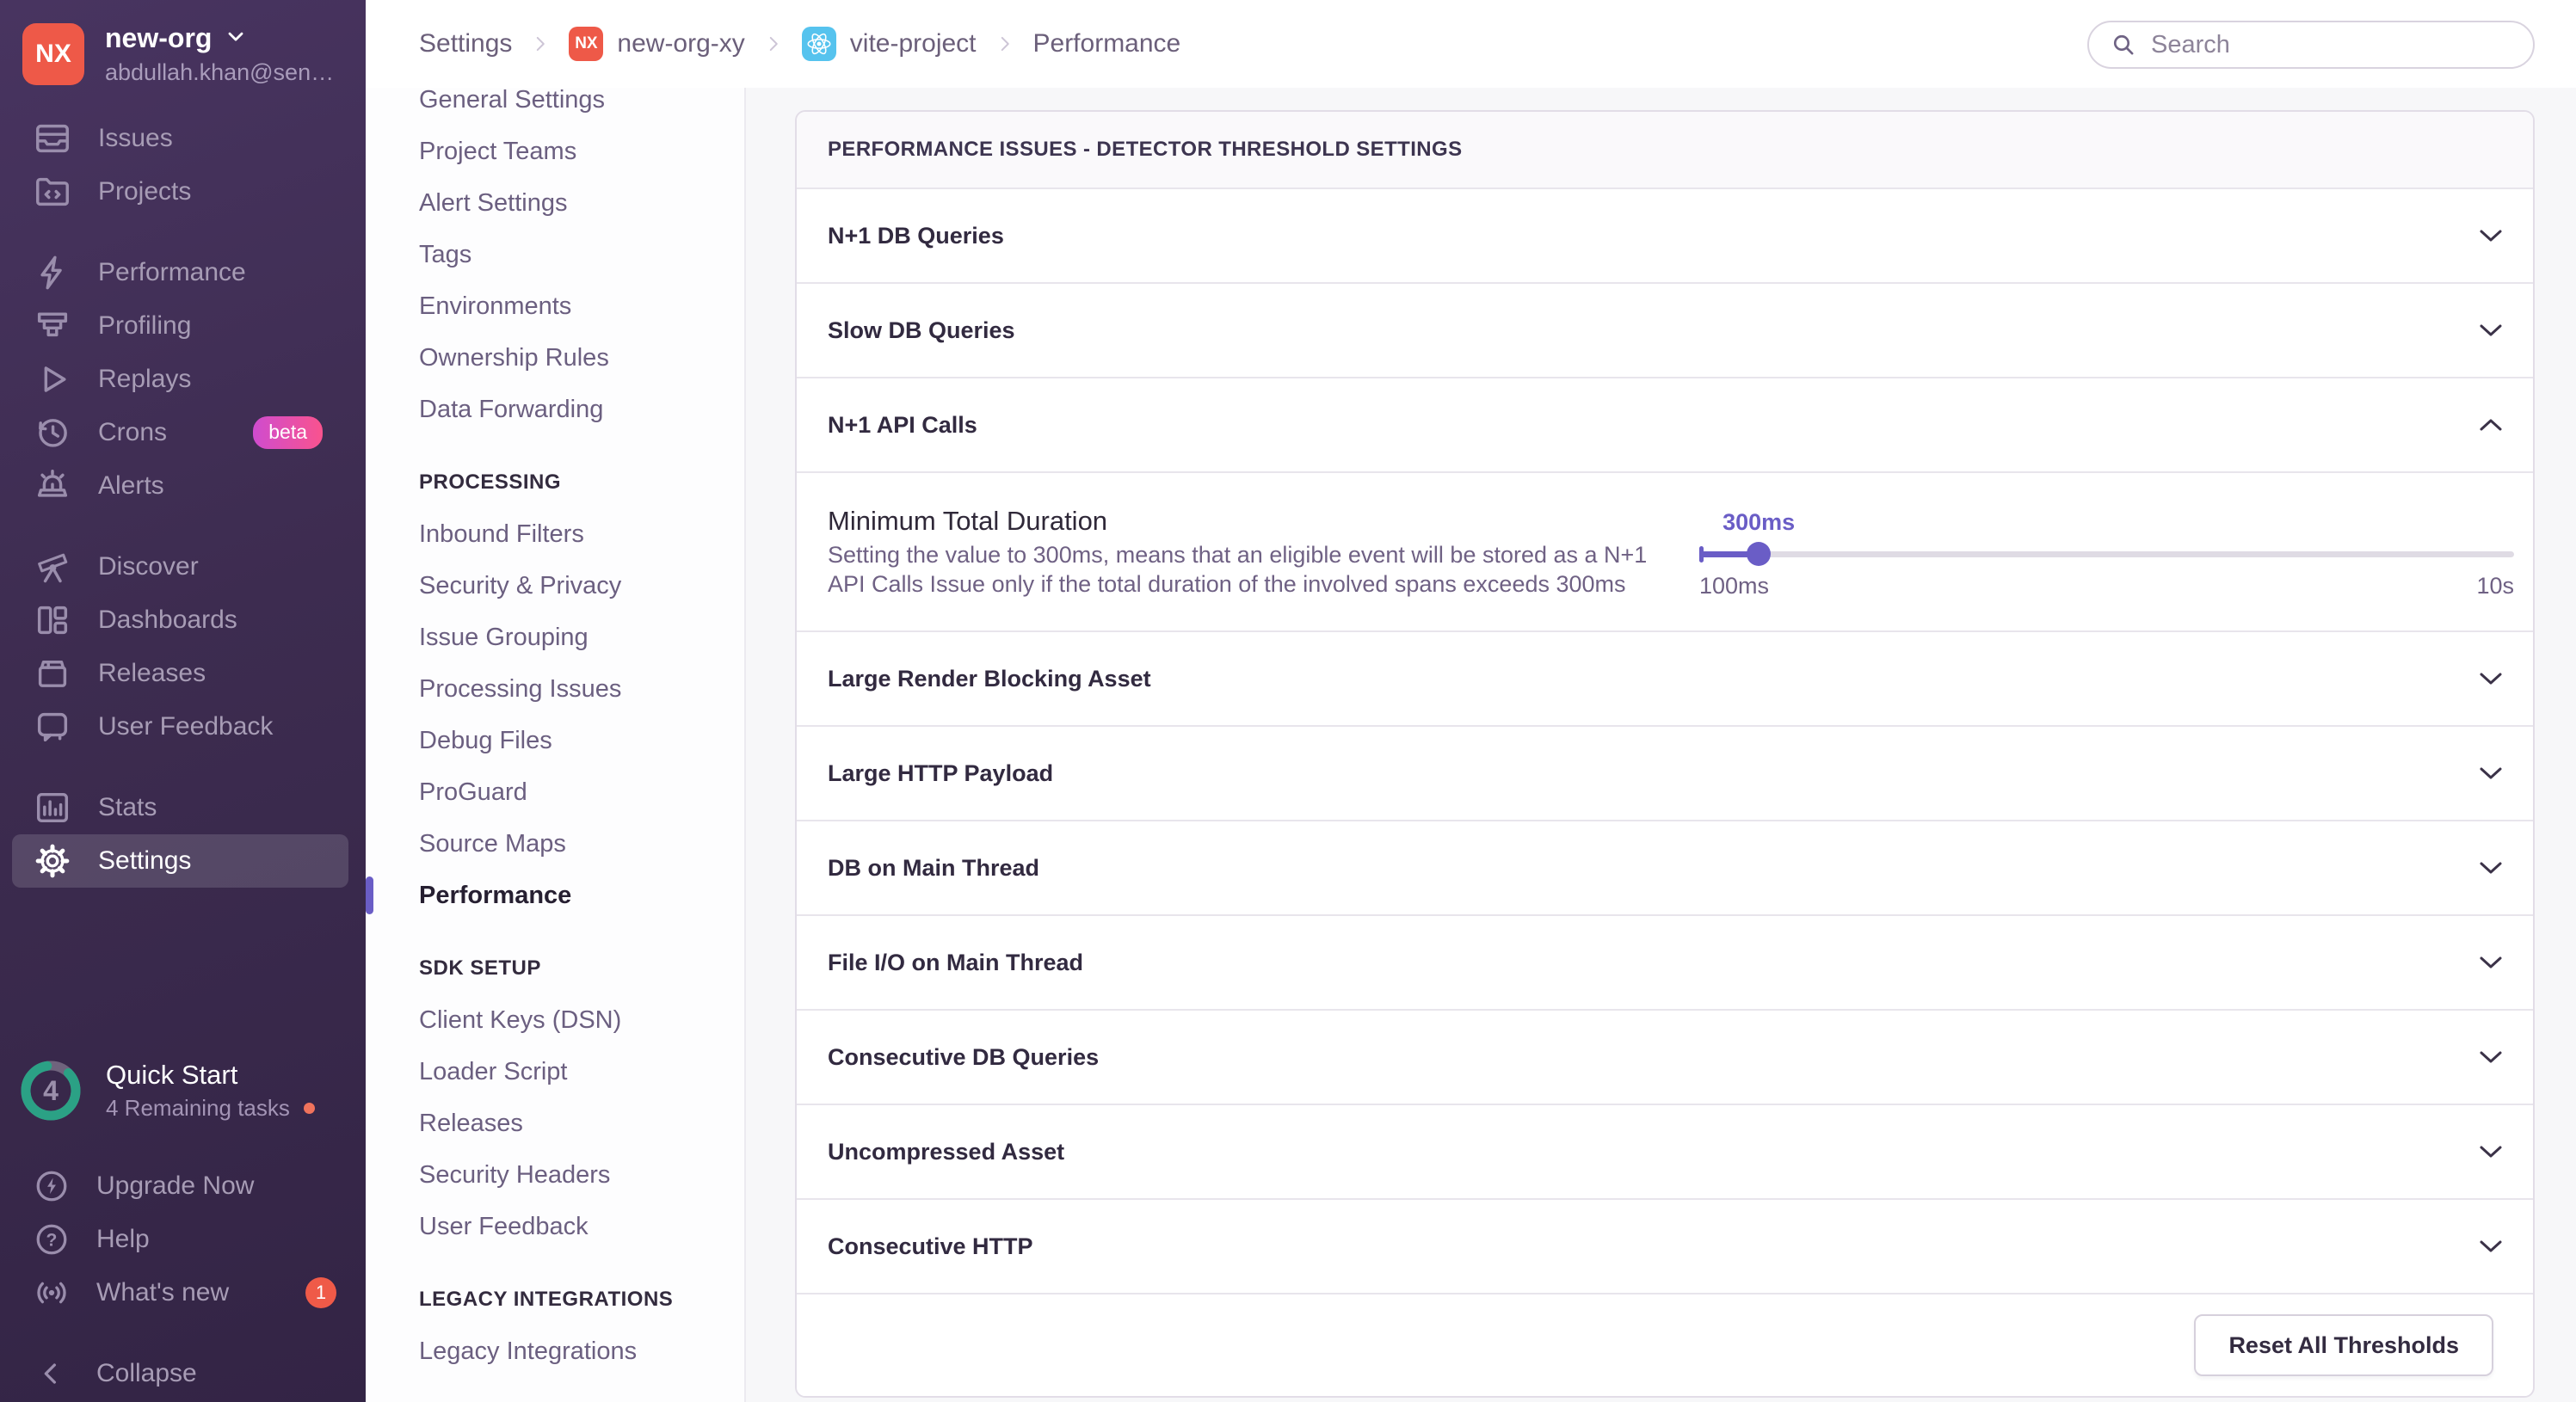 The image size is (2576, 1402). What do you see at coordinates (180, 272) in the screenshot?
I see `sidebar-item-performance: Performance` at bounding box center [180, 272].